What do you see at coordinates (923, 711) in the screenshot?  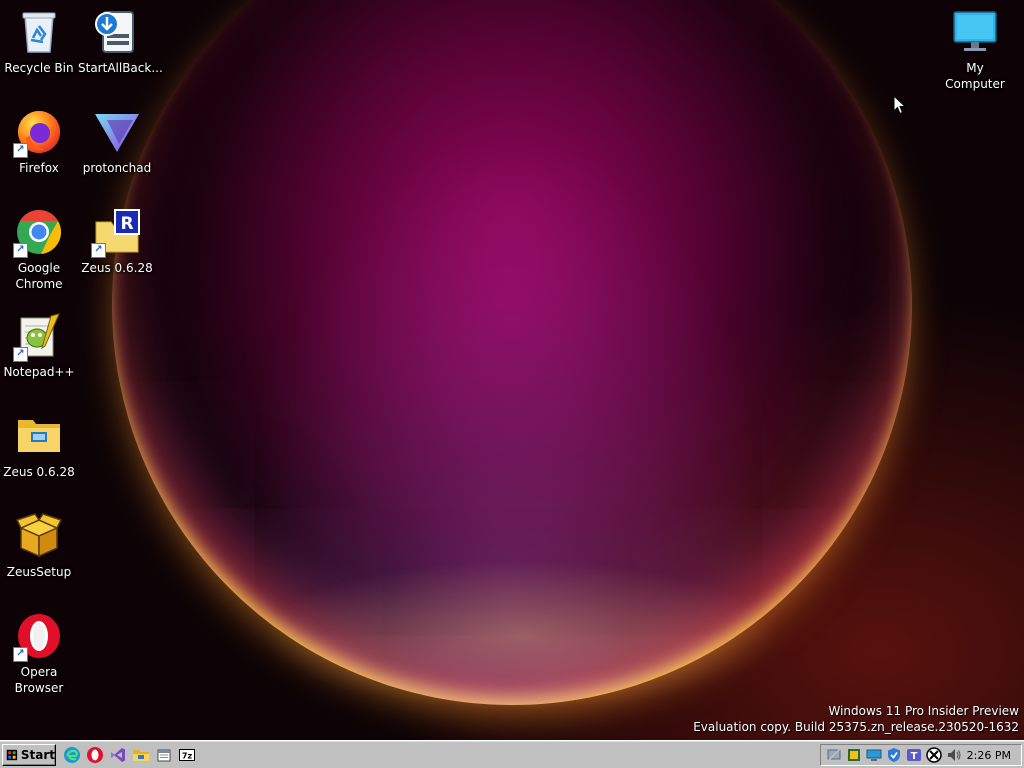 I see `watermark-line-1: Windows 11 Pro Insider Preview` at bounding box center [923, 711].